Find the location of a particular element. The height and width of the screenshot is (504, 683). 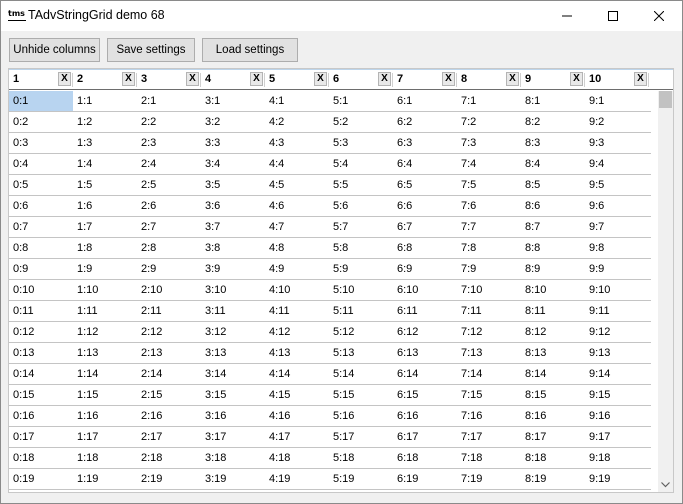

grid-cell: 6:16 is located at coordinates (425, 416).